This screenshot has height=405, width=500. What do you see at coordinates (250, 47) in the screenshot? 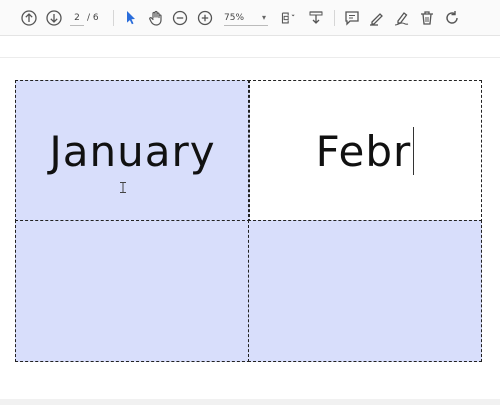
I see `secondary-toolbar` at bounding box center [250, 47].